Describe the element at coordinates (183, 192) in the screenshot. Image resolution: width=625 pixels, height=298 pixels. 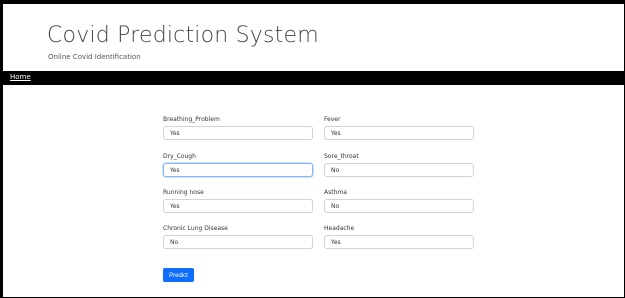
I see `running-nose-label: Running nose` at that location.